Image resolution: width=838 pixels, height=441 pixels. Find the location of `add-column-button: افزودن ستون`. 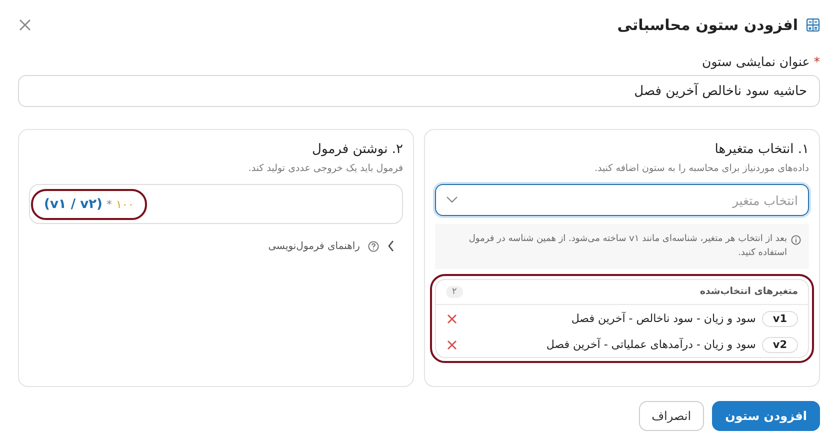

add-column-button: افزودن ستون is located at coordinates (766, 416).